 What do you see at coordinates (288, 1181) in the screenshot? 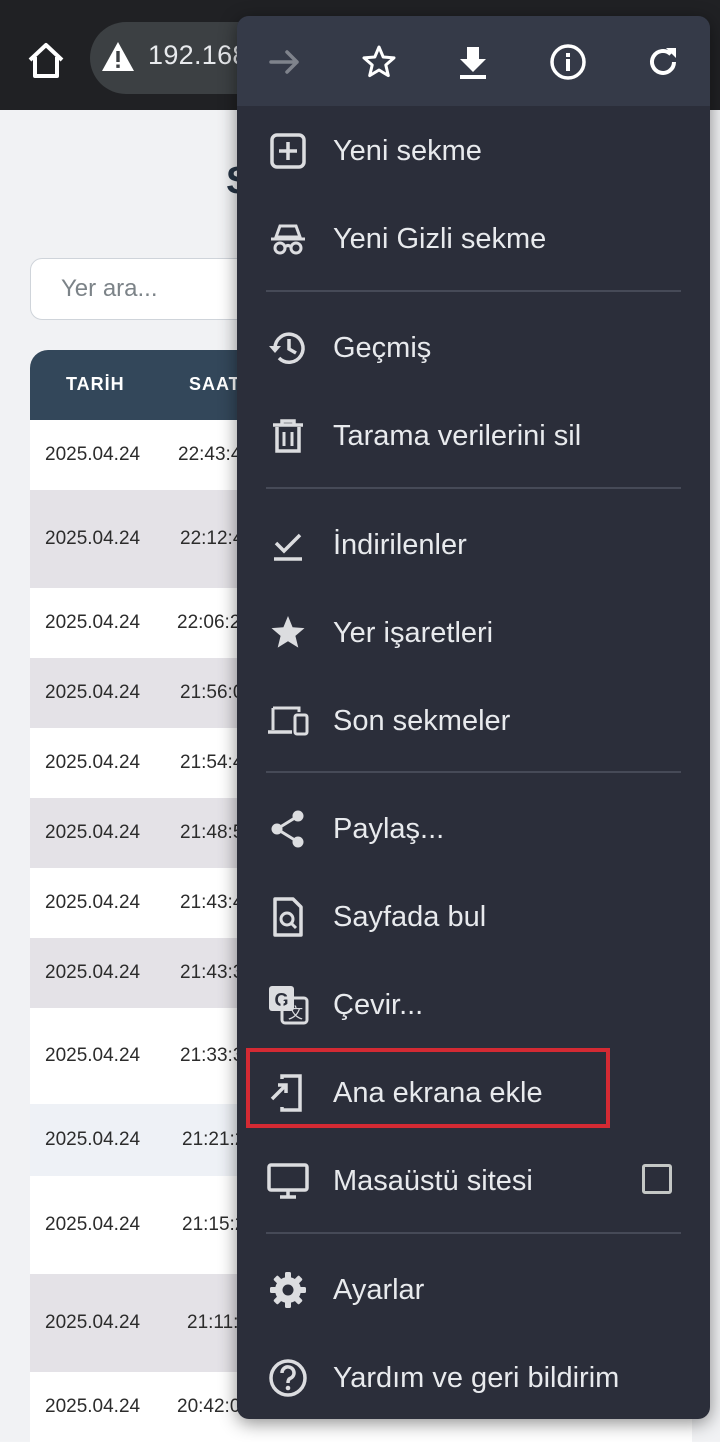
I see `desktop-icon` at bounding box center [288, 1181].